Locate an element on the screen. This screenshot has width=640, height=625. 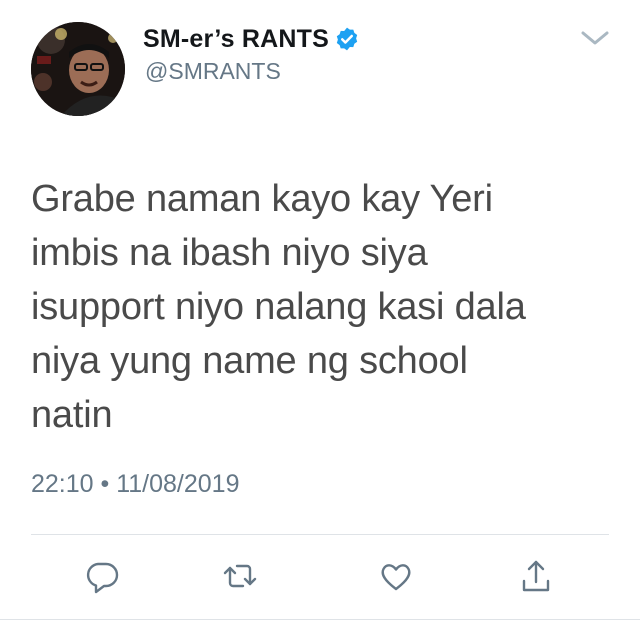
reply-icon is located at coordinates (102, 578).